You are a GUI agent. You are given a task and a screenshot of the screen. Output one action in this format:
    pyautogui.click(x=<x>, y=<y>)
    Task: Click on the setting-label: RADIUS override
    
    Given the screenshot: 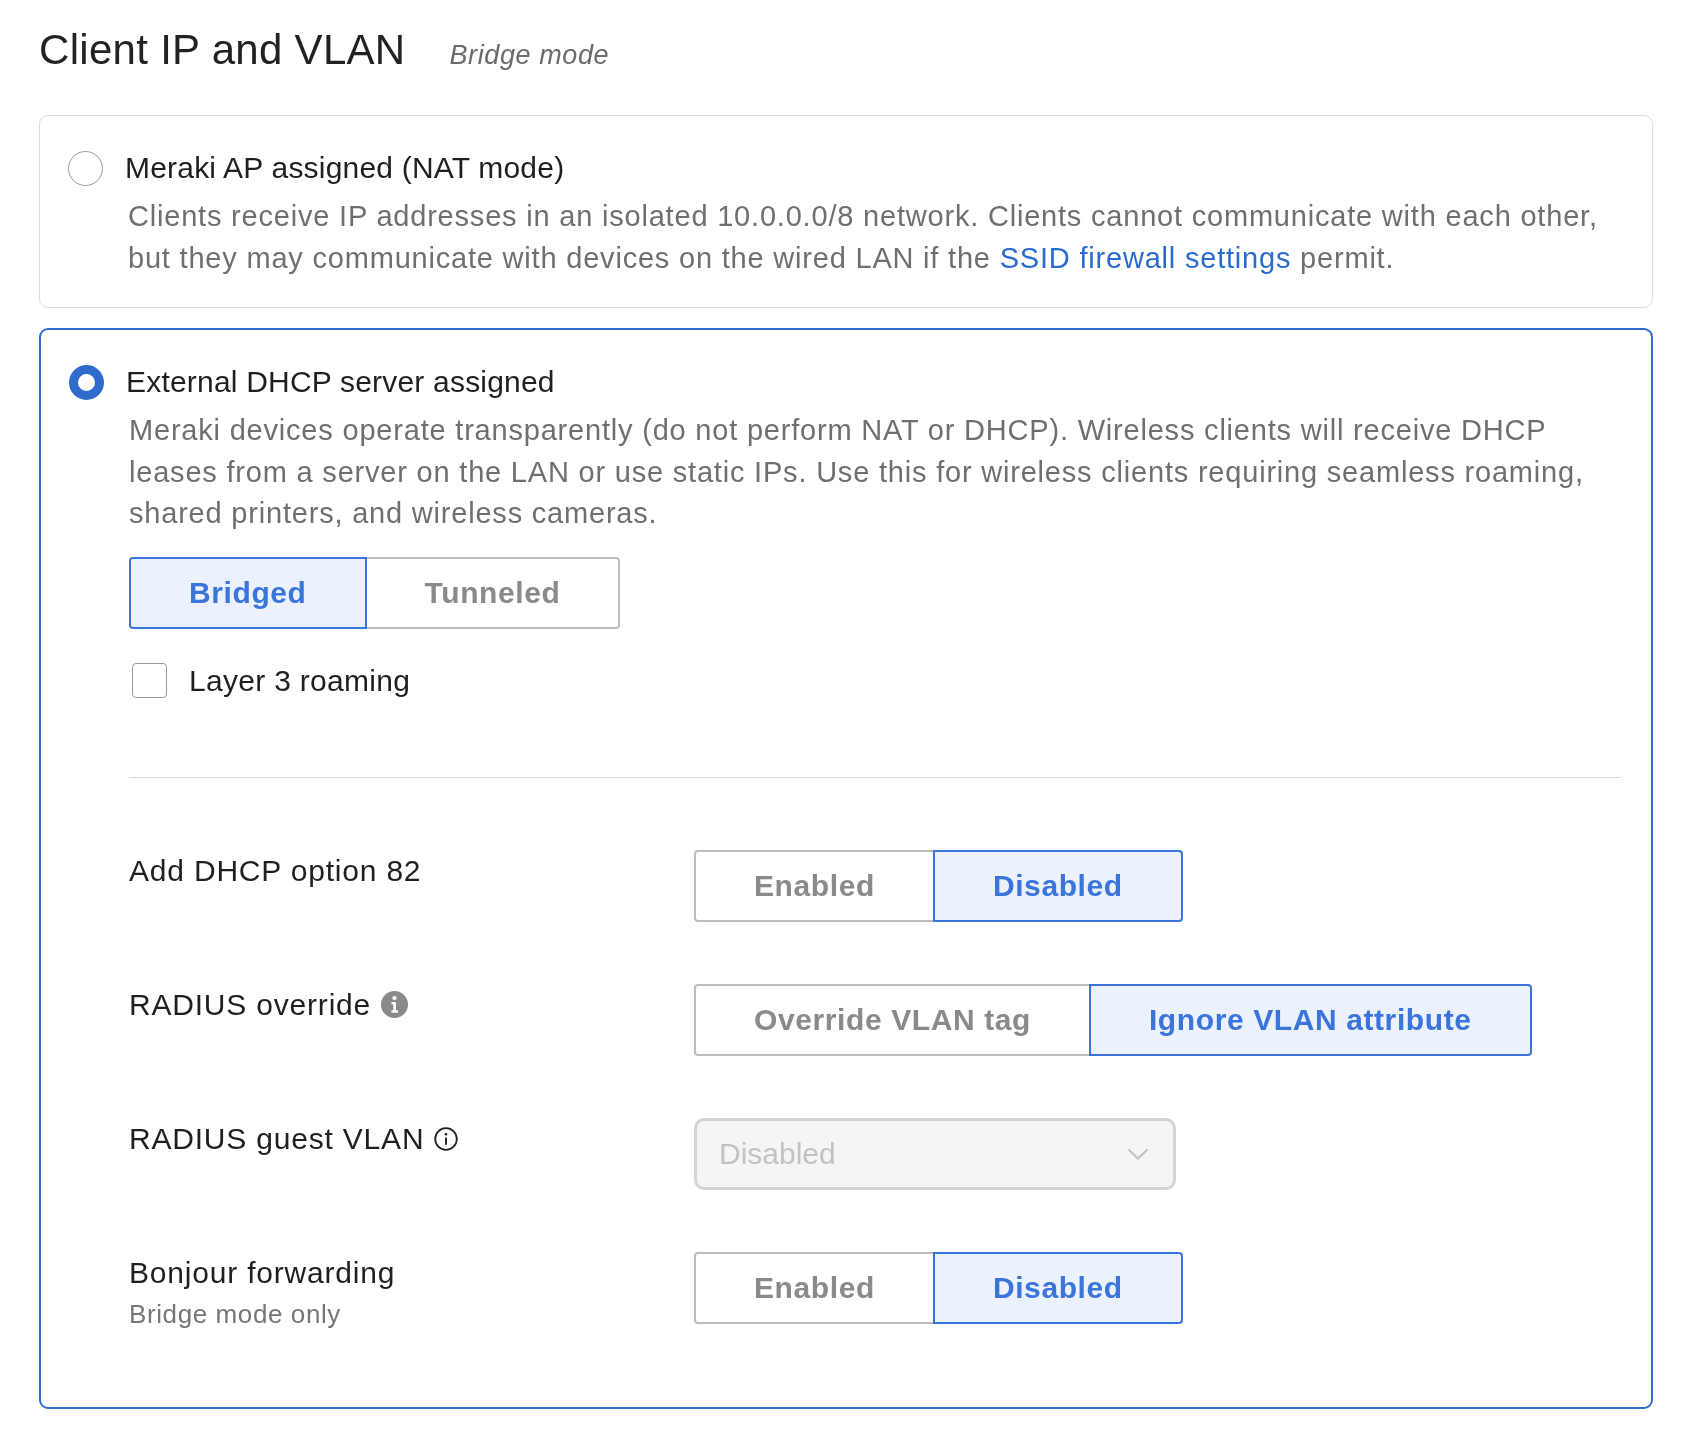 What is the action you would take?
    pyautogui.click(x=250, y=1004)
    